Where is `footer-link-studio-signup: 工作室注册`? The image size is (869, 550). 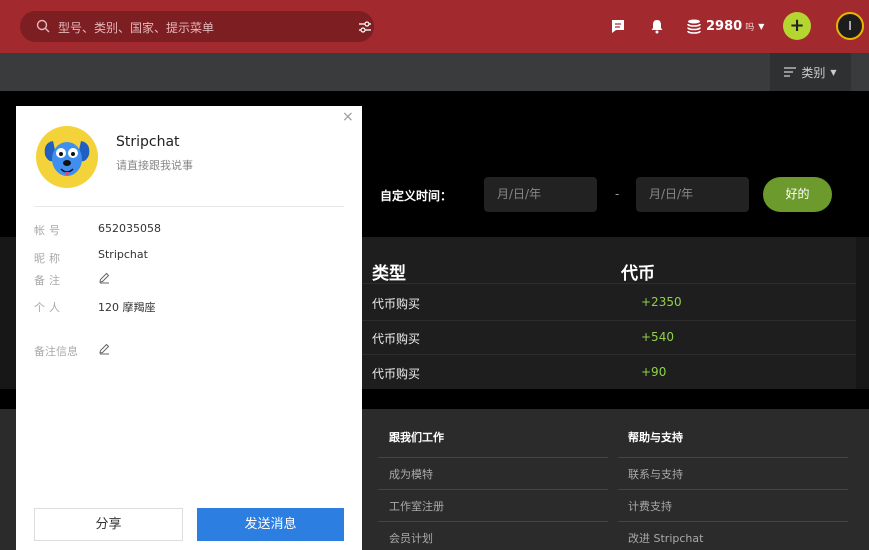
footer-link-studio-signup: 工作室注册 is located at coordinates (416, 506).